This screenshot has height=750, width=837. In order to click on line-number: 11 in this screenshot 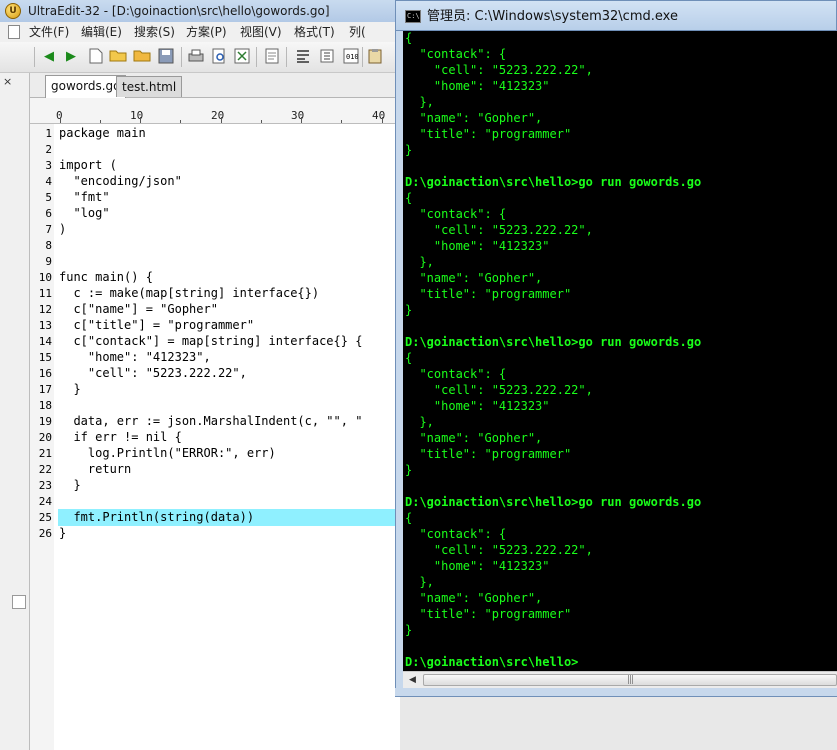, I will do `click(45, 293)`.